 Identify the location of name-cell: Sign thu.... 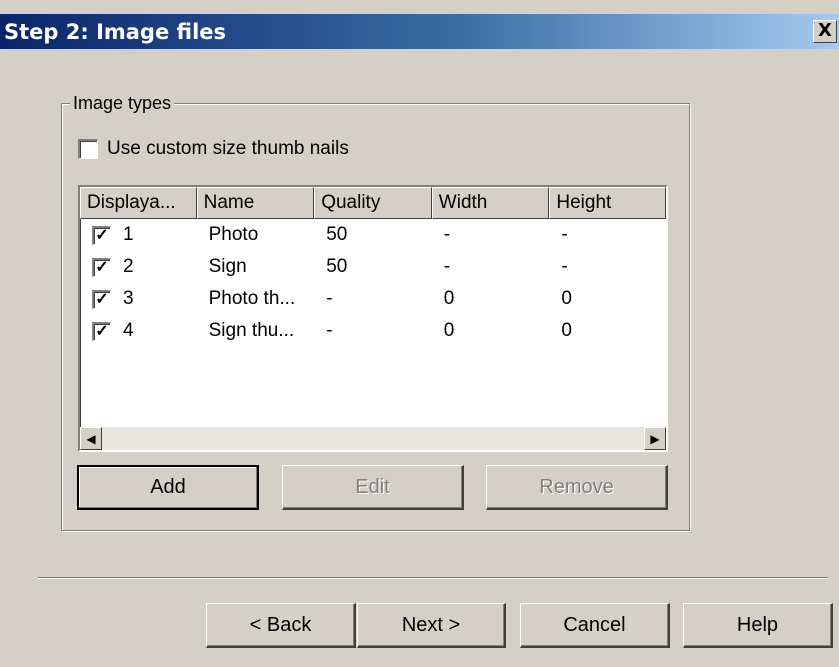
(251, 330).